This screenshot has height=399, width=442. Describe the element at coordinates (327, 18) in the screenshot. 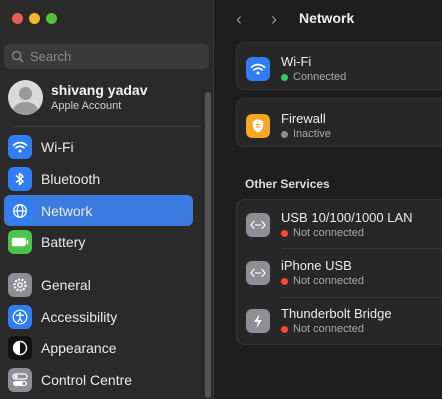

I see `page-title: Network` at that location.